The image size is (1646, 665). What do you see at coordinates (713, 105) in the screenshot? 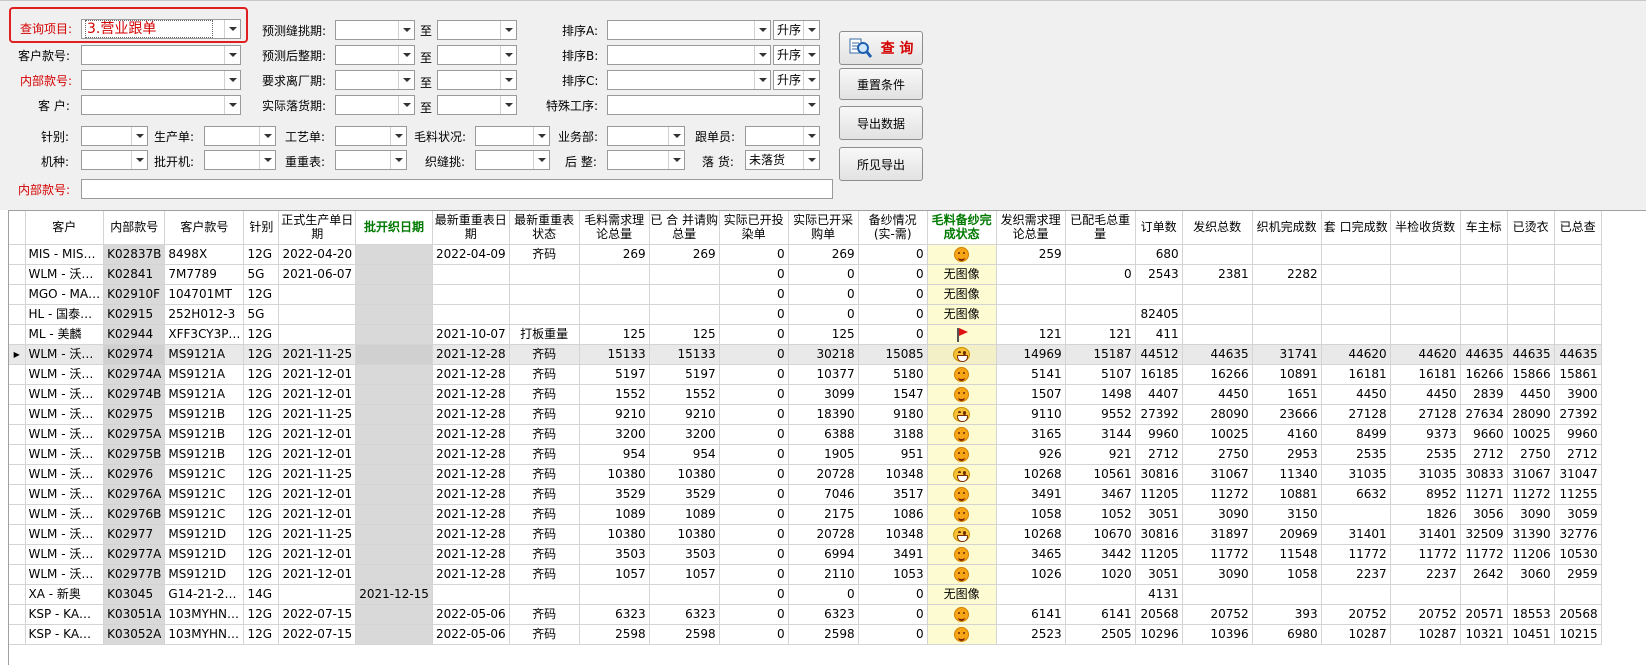
I see `special-select` at bounding box center [713, 105].